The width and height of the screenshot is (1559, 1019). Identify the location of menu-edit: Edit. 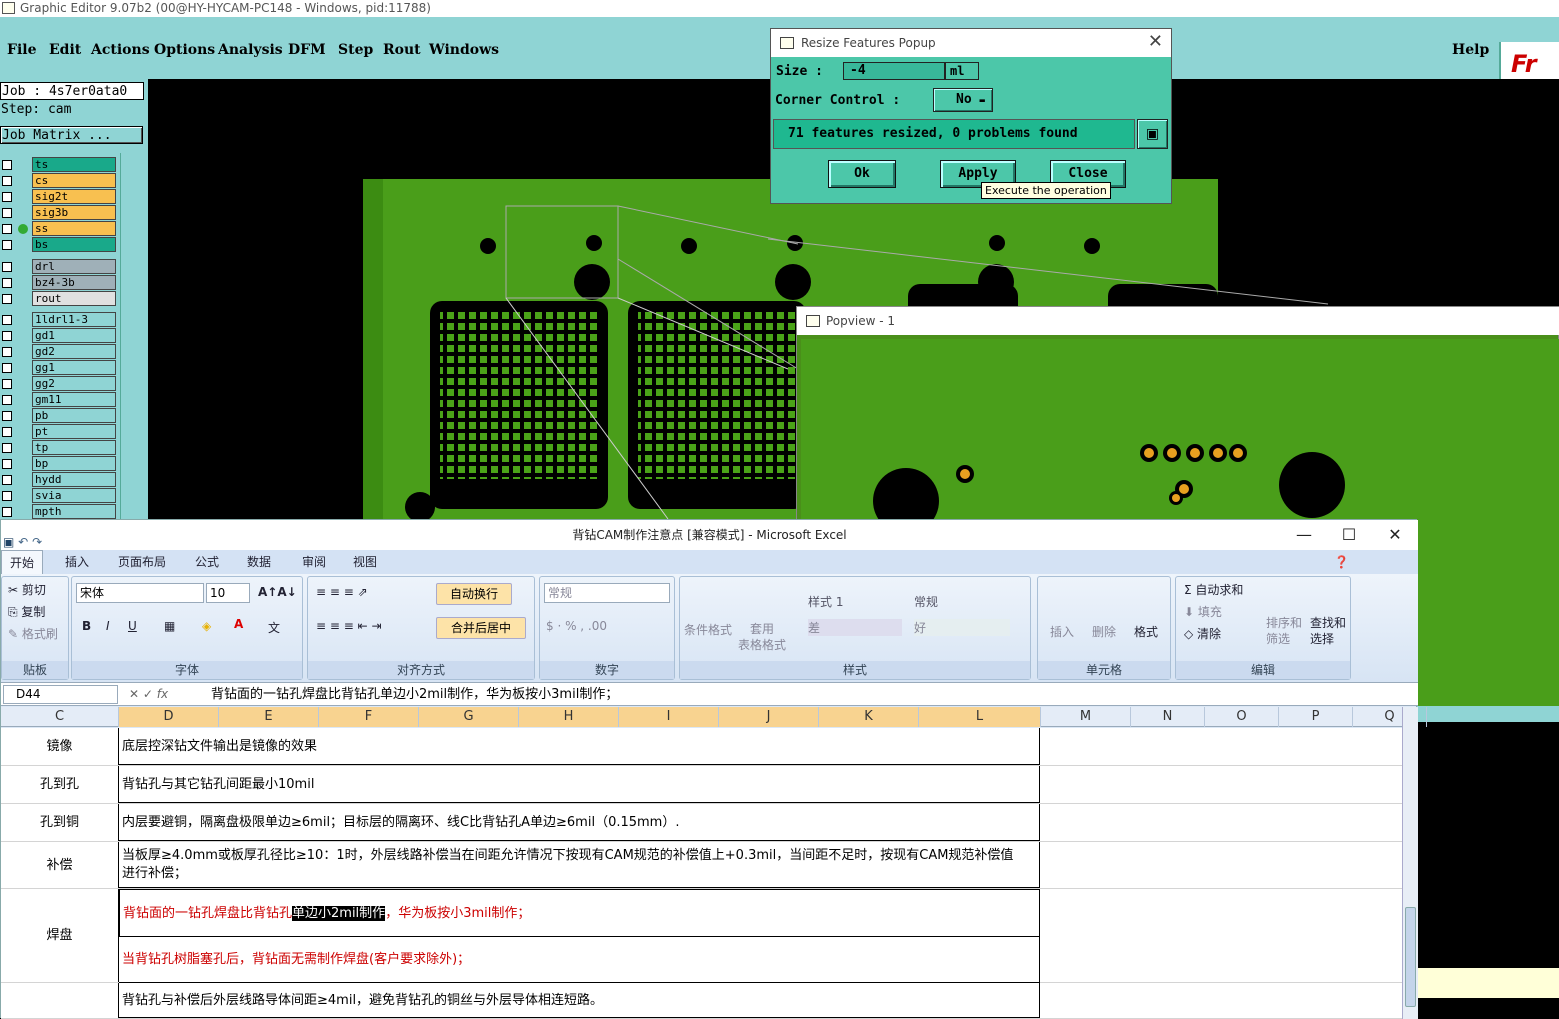
(65, 50).